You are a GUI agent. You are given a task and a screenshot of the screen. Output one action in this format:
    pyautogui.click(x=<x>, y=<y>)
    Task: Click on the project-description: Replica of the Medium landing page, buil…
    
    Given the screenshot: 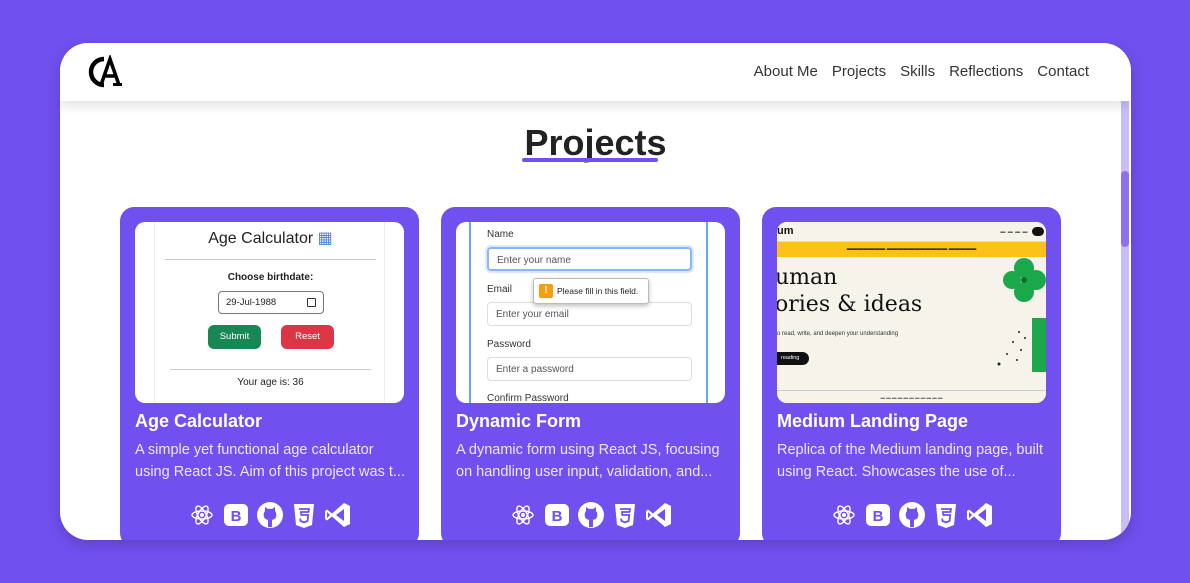 What is the action you would take?
    pyautogui.click(x=910, y=461)
    